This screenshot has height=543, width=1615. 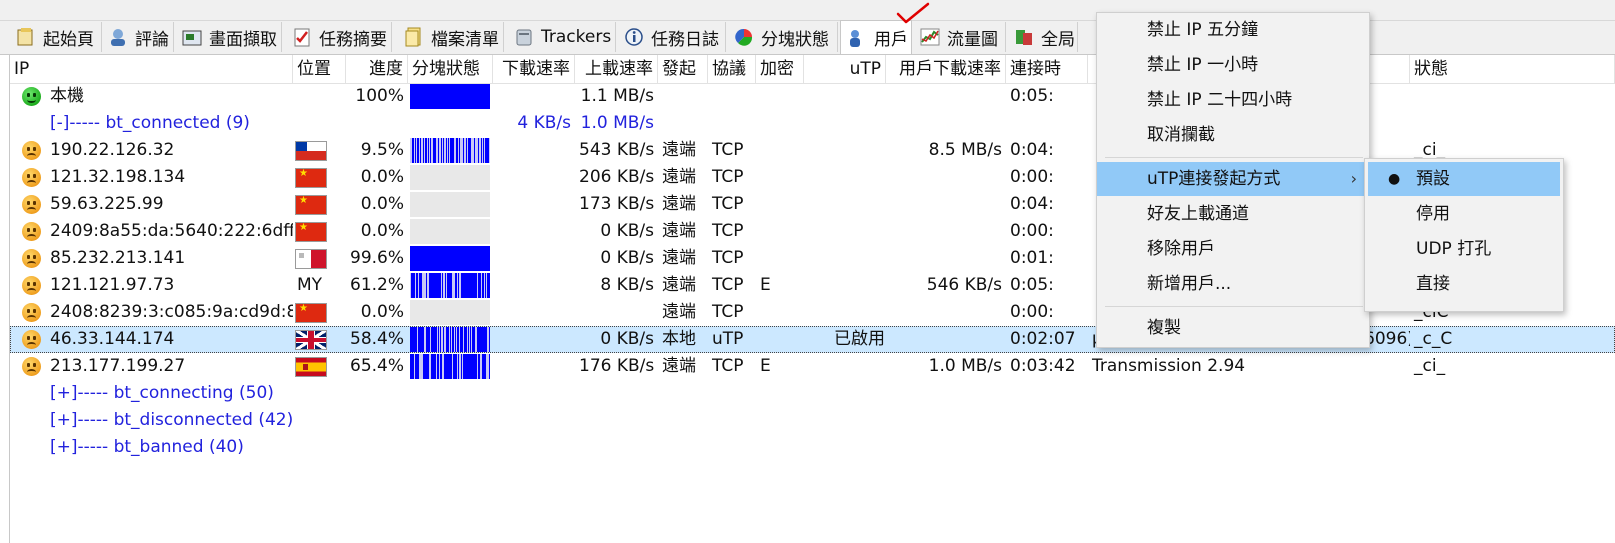 What do you see at coordinates (812, 420) in the screenshot?
I see `peer-group-row: [+]----- bt_disconnected (42)` at bounding box center [812, 420].